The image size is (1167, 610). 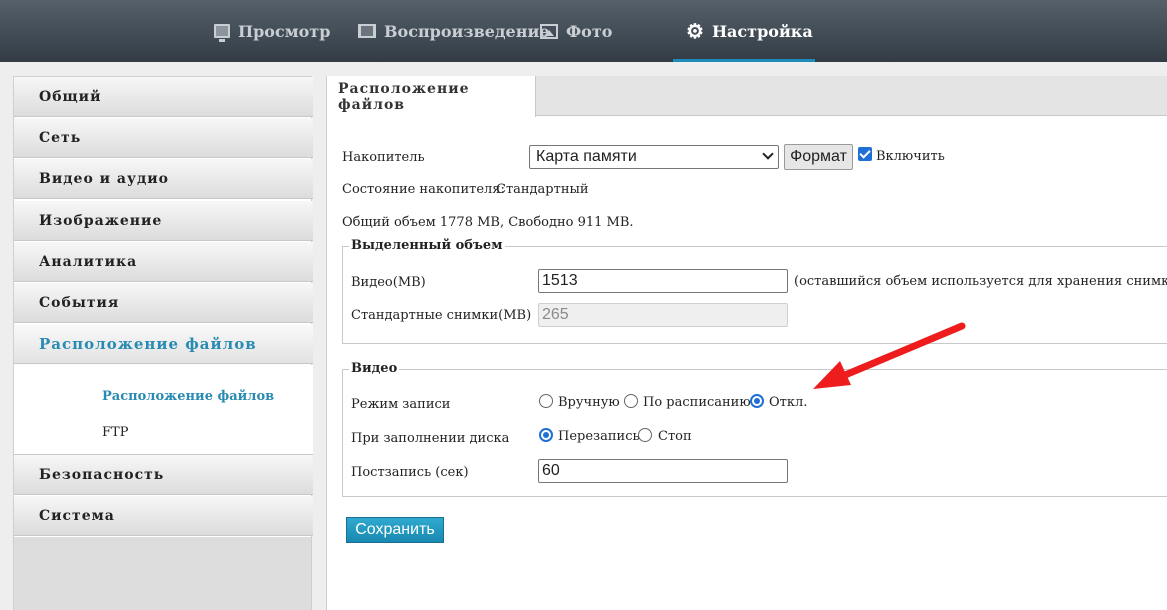 What do you see at coordinates (695, 31) in the screenshot?
I see `gear-icon: ⚙` at bounding box center [695, 31].